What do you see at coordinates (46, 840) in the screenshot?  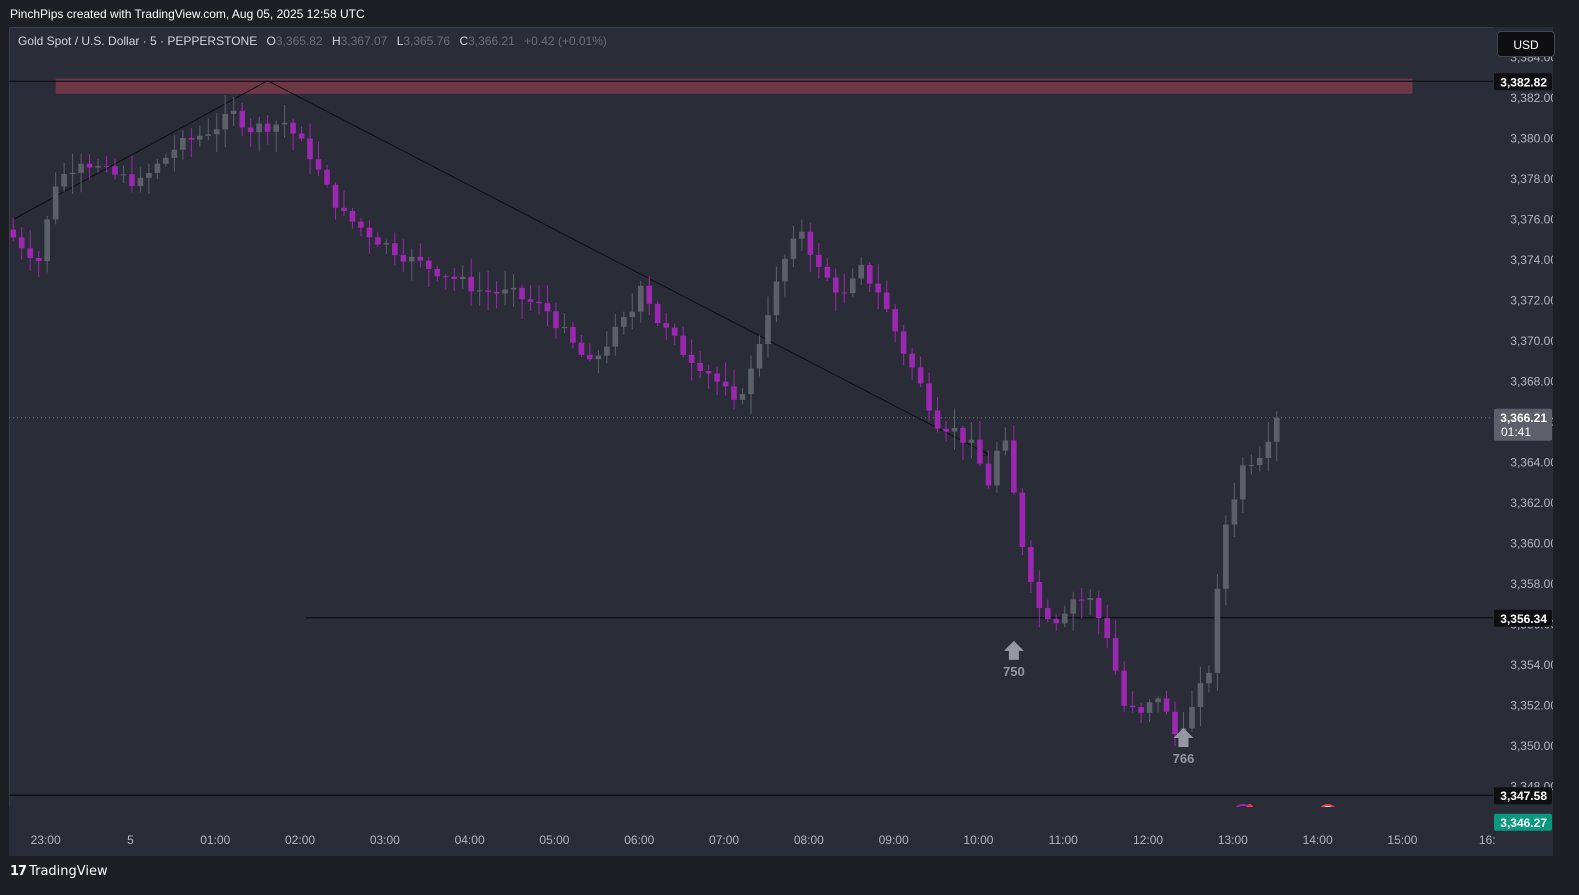 I see `x-tick-label: 23:00` at bounding box center [46, 840].